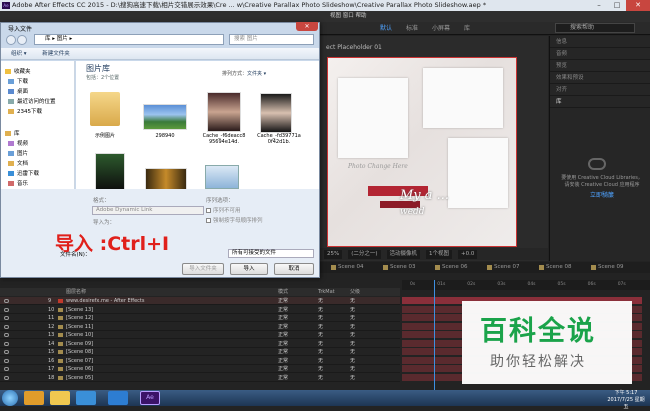  What do you see at coordinates (617, 5) in the screenshot?
I see `maximize-button: □` at bounding box center [617, 5].